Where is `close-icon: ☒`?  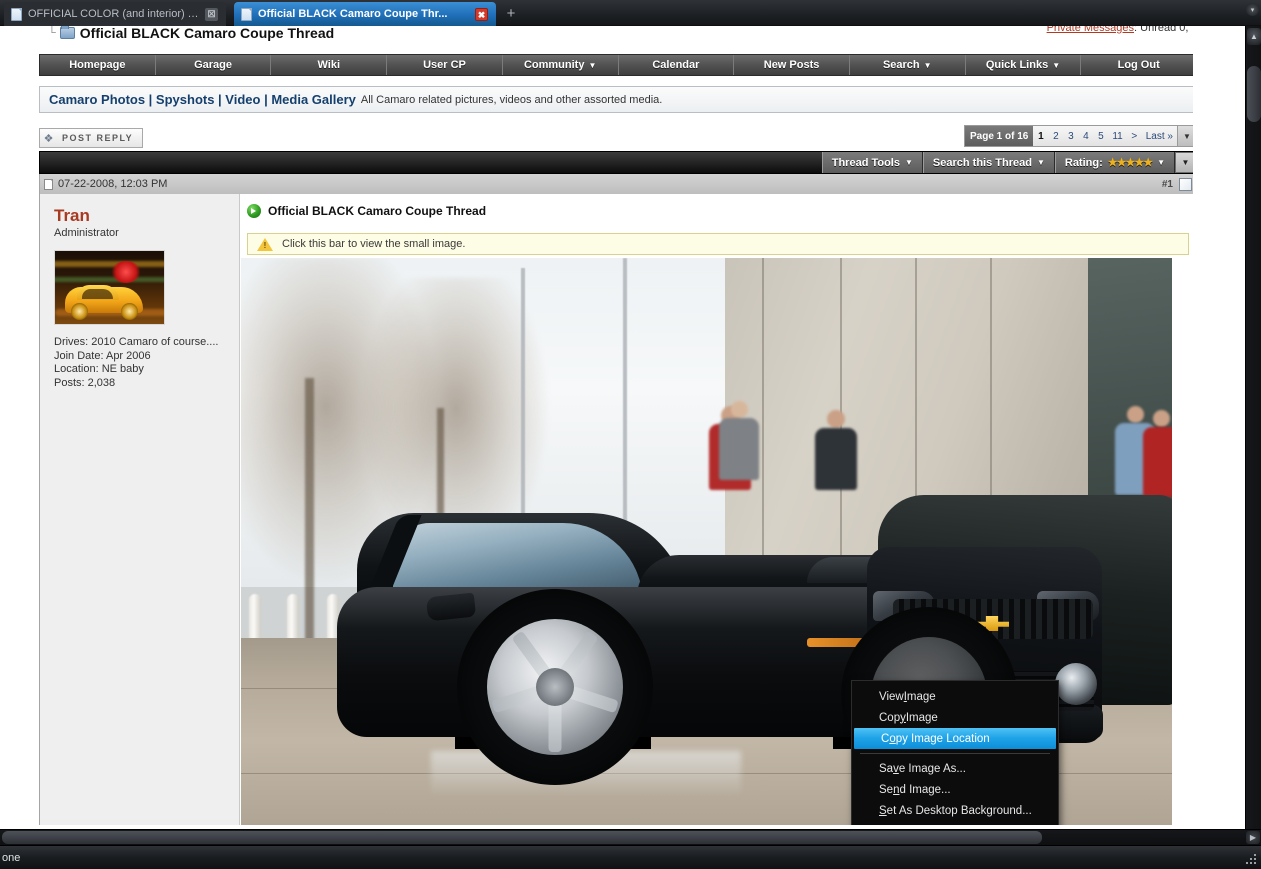
close-icon: ☒ is located at coordinates (211, 14).